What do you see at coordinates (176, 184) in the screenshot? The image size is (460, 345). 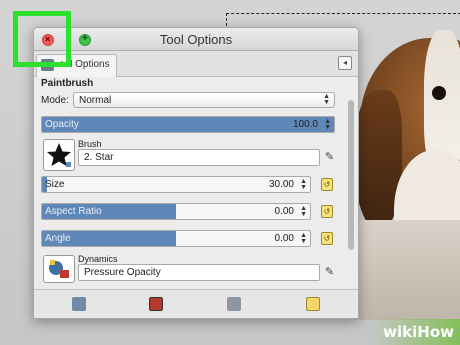 I see `size-slider: Size 30.00 ▲ ▼` at bounding box center [176, 184].